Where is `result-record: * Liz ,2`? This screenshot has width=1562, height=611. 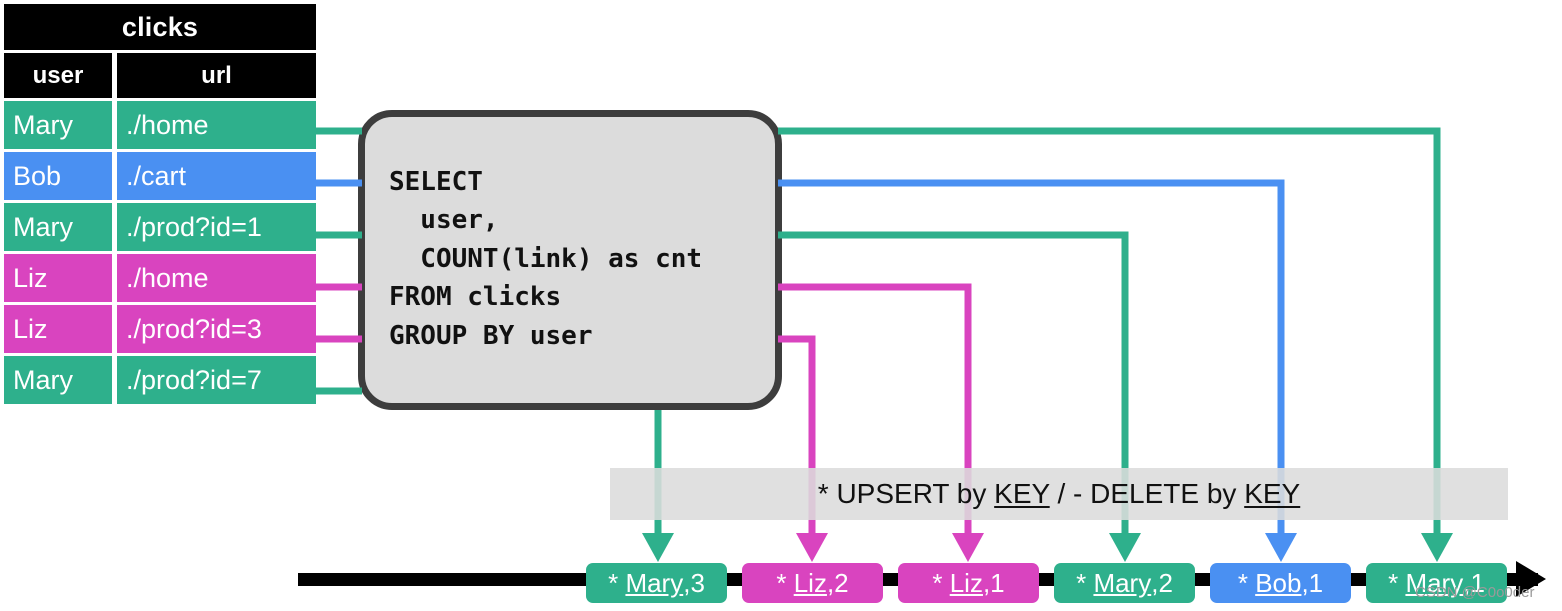
result-record: * Liz ,2 is located at coordinates (812, 583).